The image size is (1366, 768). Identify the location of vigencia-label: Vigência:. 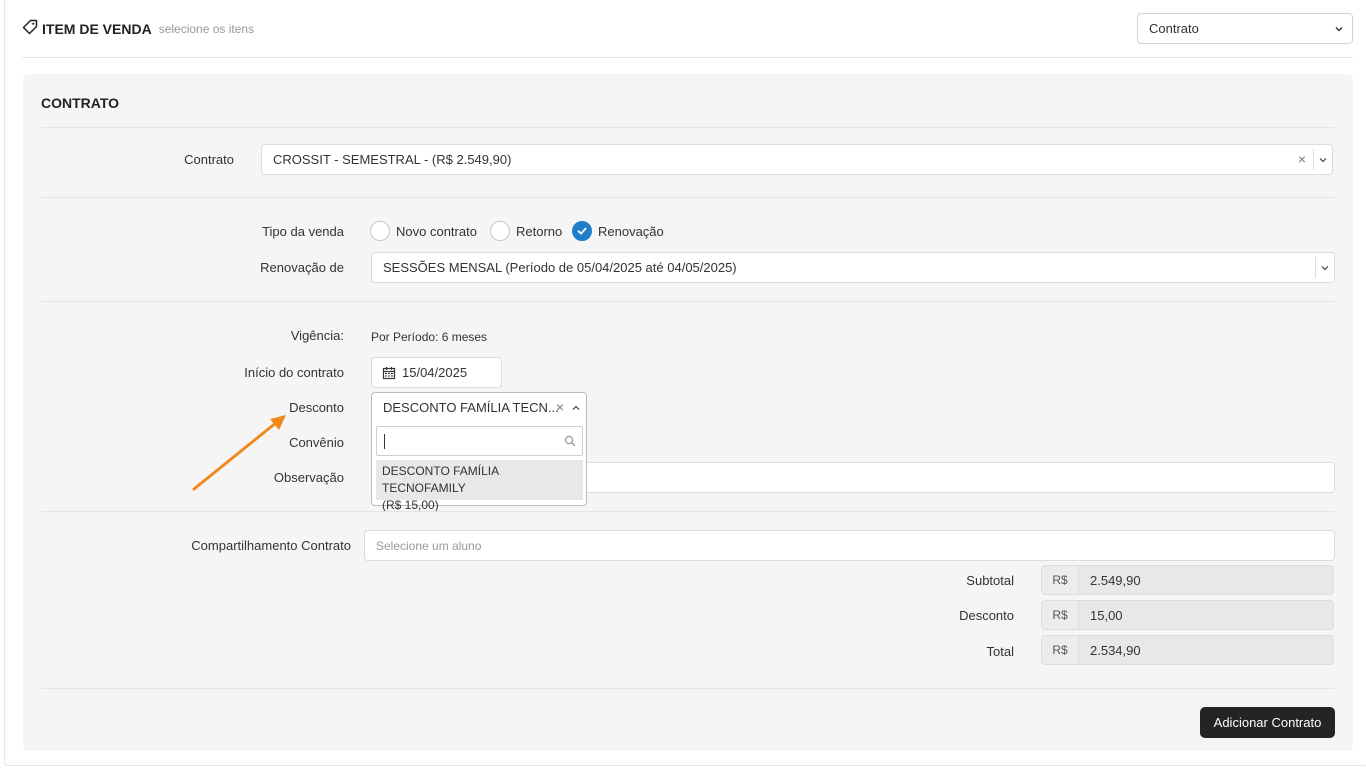
(317, 335).